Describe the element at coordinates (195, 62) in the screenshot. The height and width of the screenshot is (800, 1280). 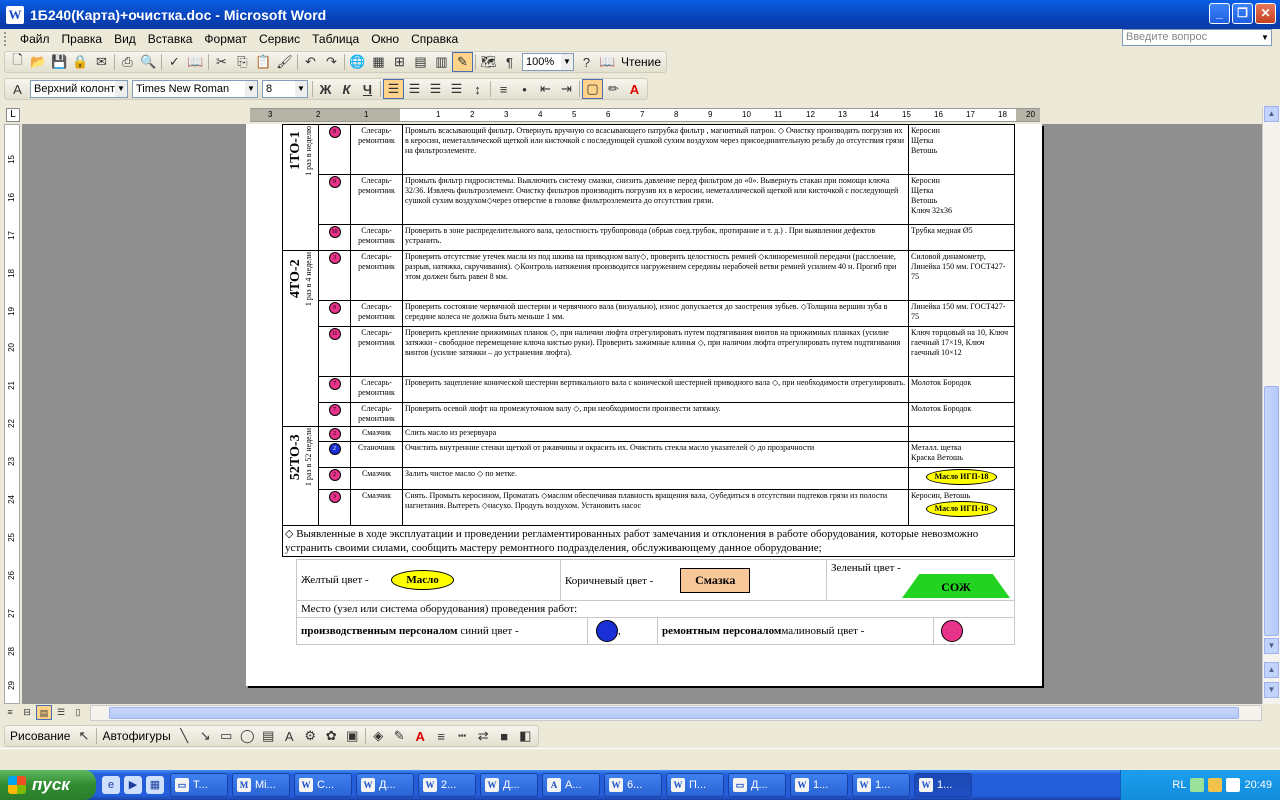
I see `research-icon: 📖` at that location.